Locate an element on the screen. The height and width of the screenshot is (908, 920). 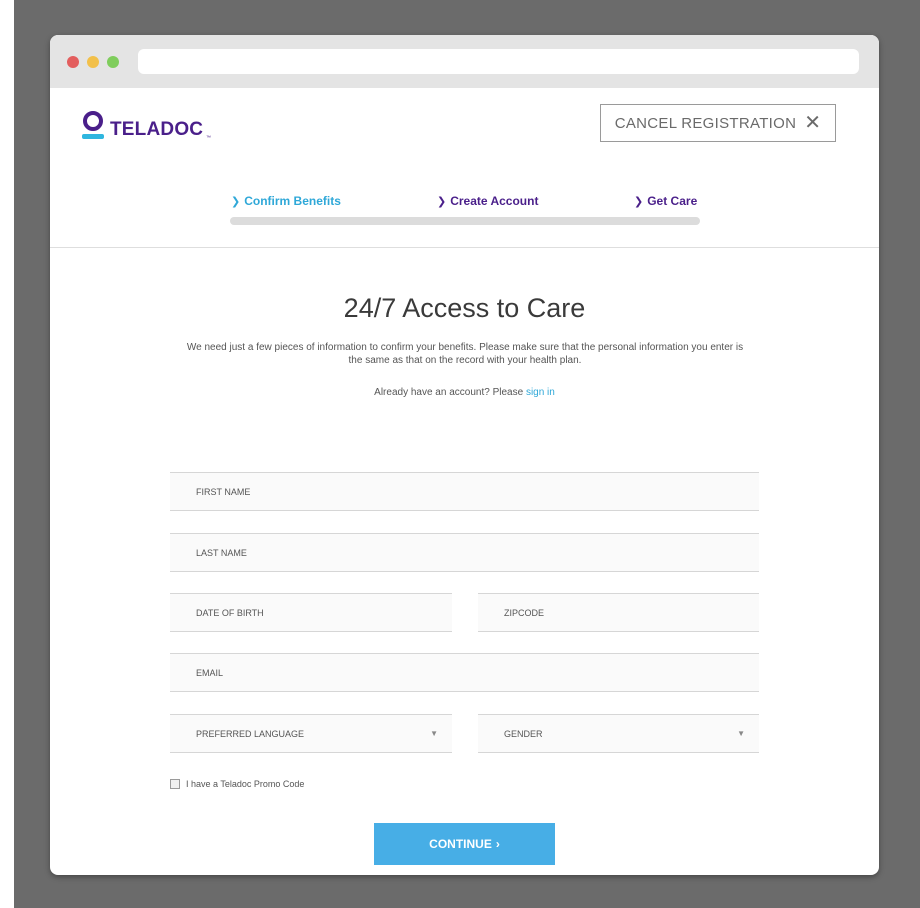
step-confirm-benefits: ❯ Confirm Benefits is located at coordinates (286, 201).